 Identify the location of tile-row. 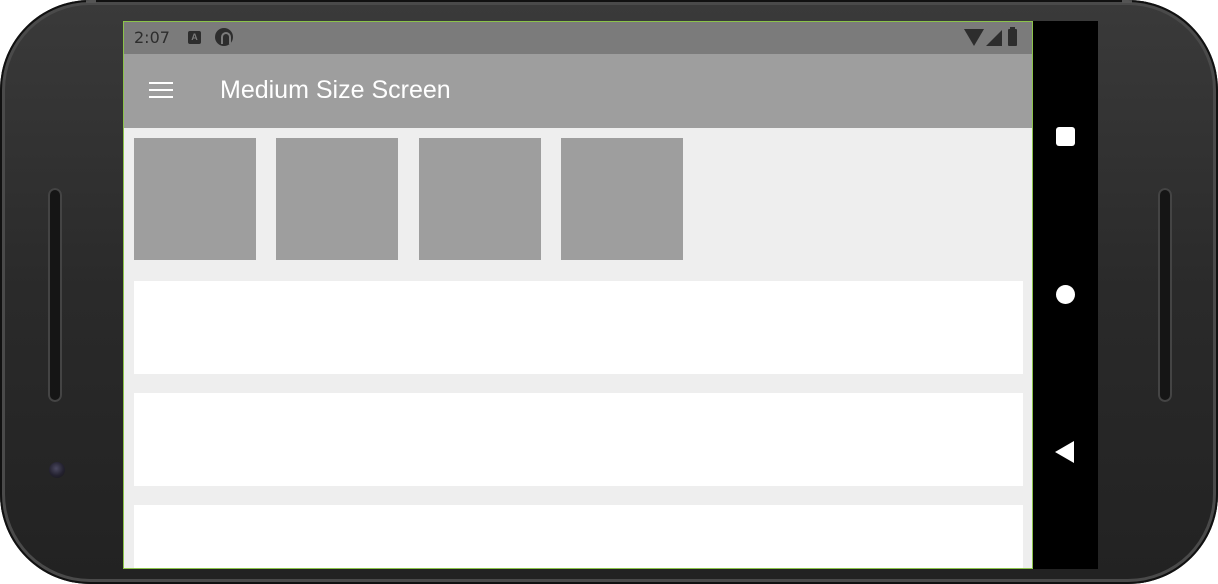
(414, 199).